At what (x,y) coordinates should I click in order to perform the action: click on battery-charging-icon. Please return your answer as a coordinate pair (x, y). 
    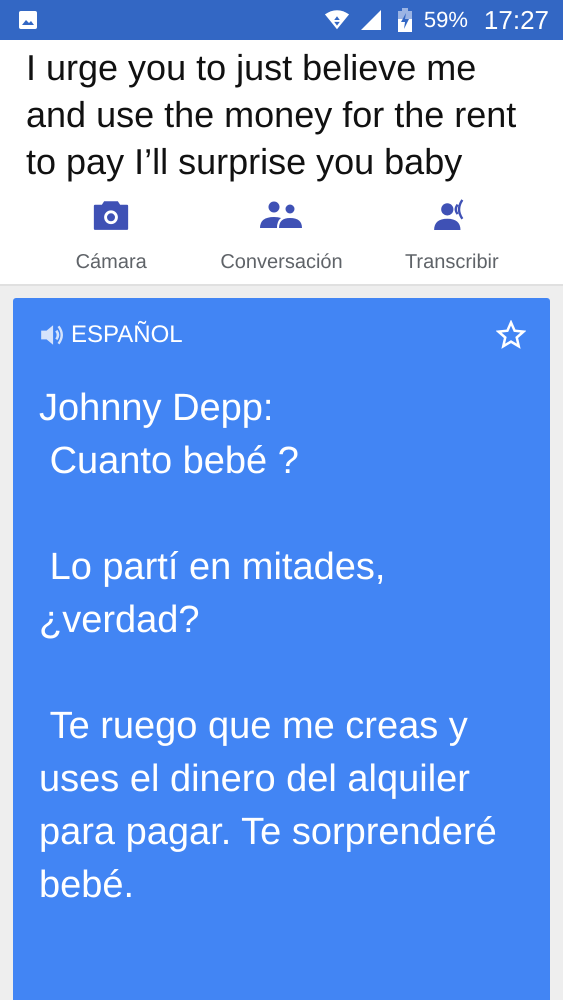
    Looking at the image, I should click on (405, 20).